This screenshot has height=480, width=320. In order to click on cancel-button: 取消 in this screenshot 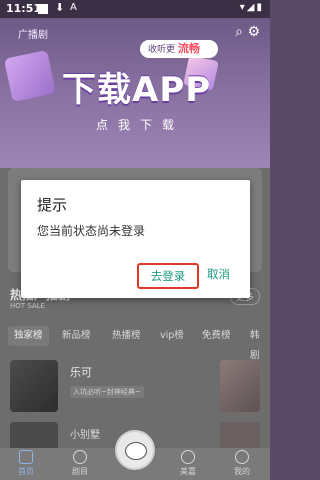, I will do `click(218, 274)`.